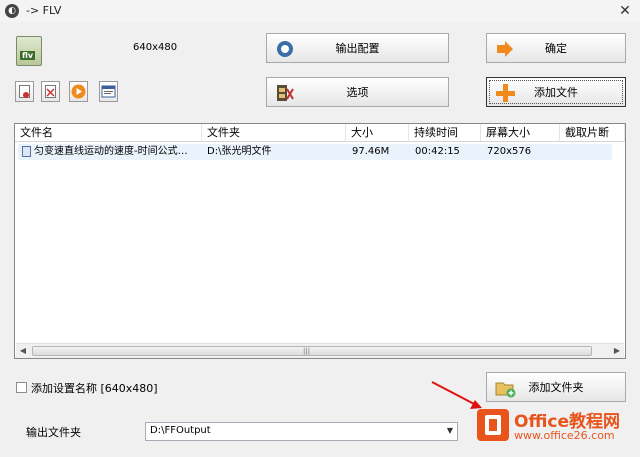 This screenshot has width=640, height=457. I want to click on title-bar: ◐ -> FLV ✕, so click(320, 11).